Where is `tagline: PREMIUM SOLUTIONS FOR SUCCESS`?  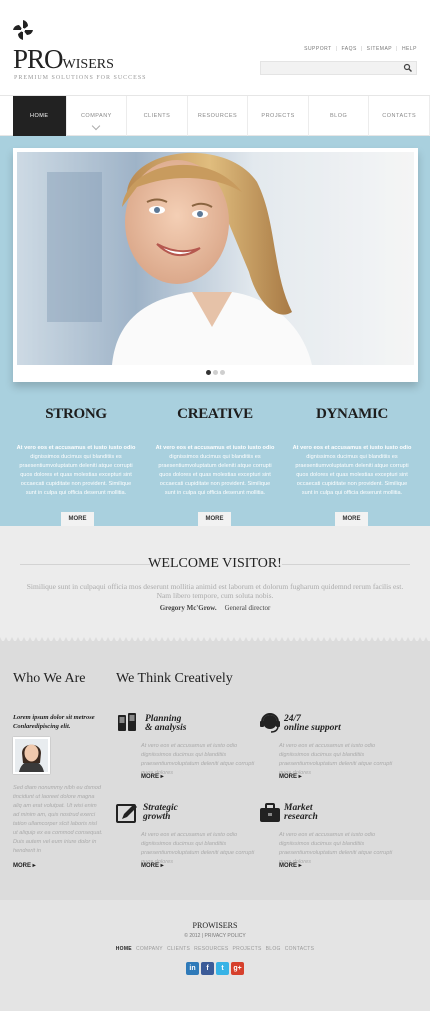
tagline: PREMIUM SOLUTIONS FOR SUCCESS is located at coordinates (80, 78).